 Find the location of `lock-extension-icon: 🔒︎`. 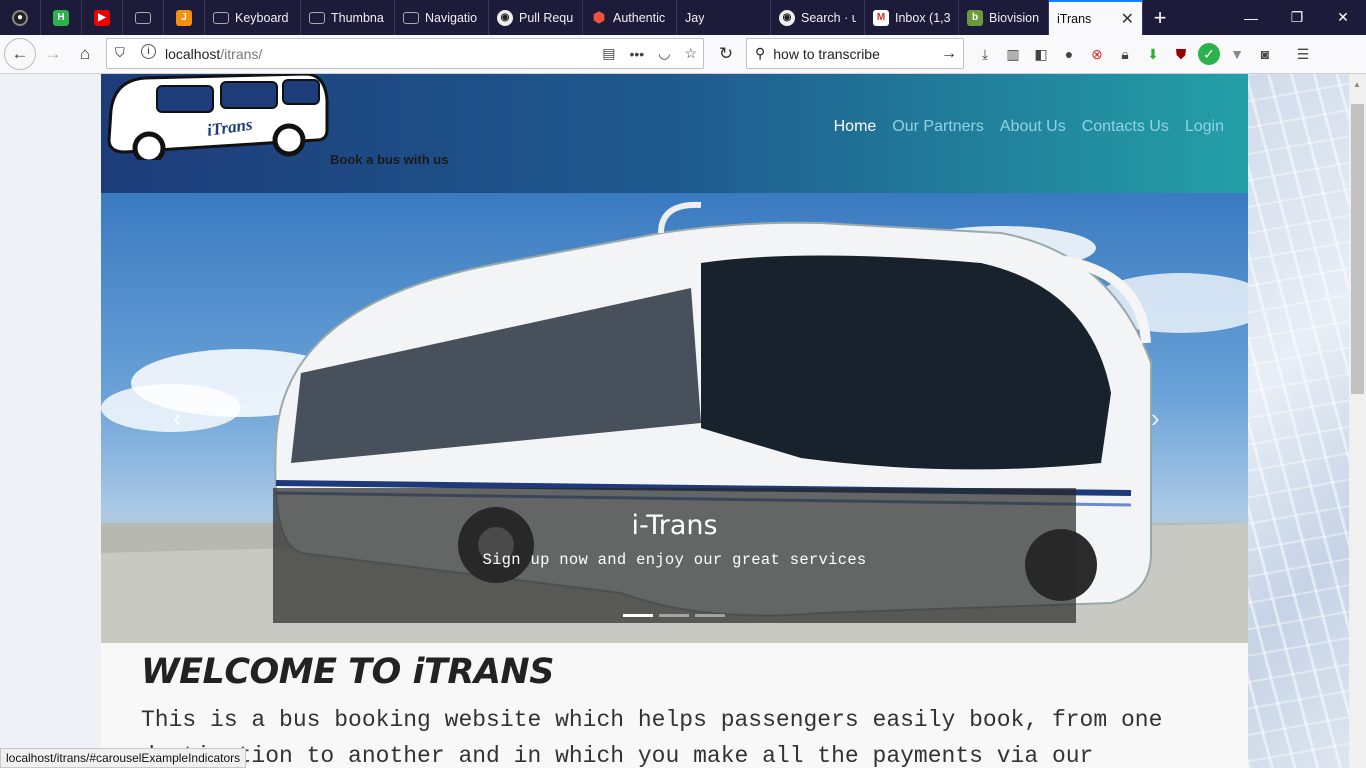

lock-extension-icon: 🔒︎ is located at coordinates (1125, 54).